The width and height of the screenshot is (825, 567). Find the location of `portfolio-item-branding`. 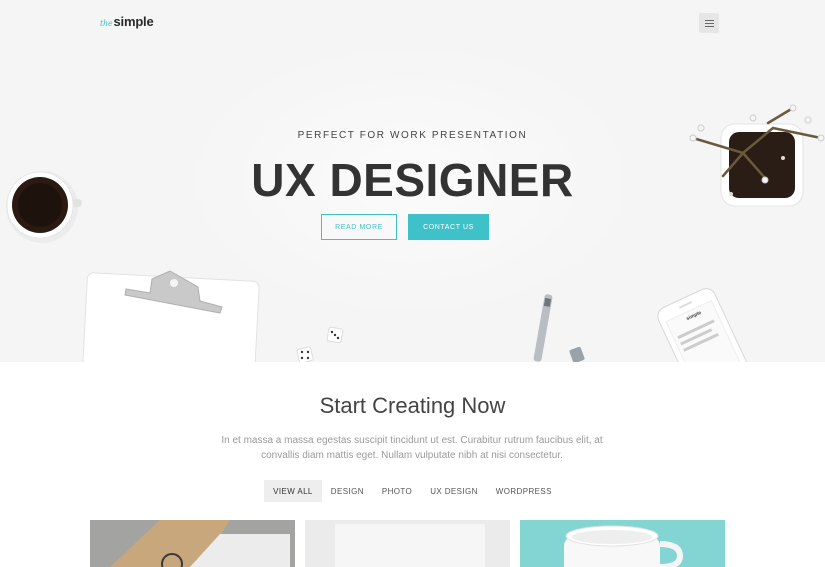

portfolio-item-branding is located at coordinates (192, 543).